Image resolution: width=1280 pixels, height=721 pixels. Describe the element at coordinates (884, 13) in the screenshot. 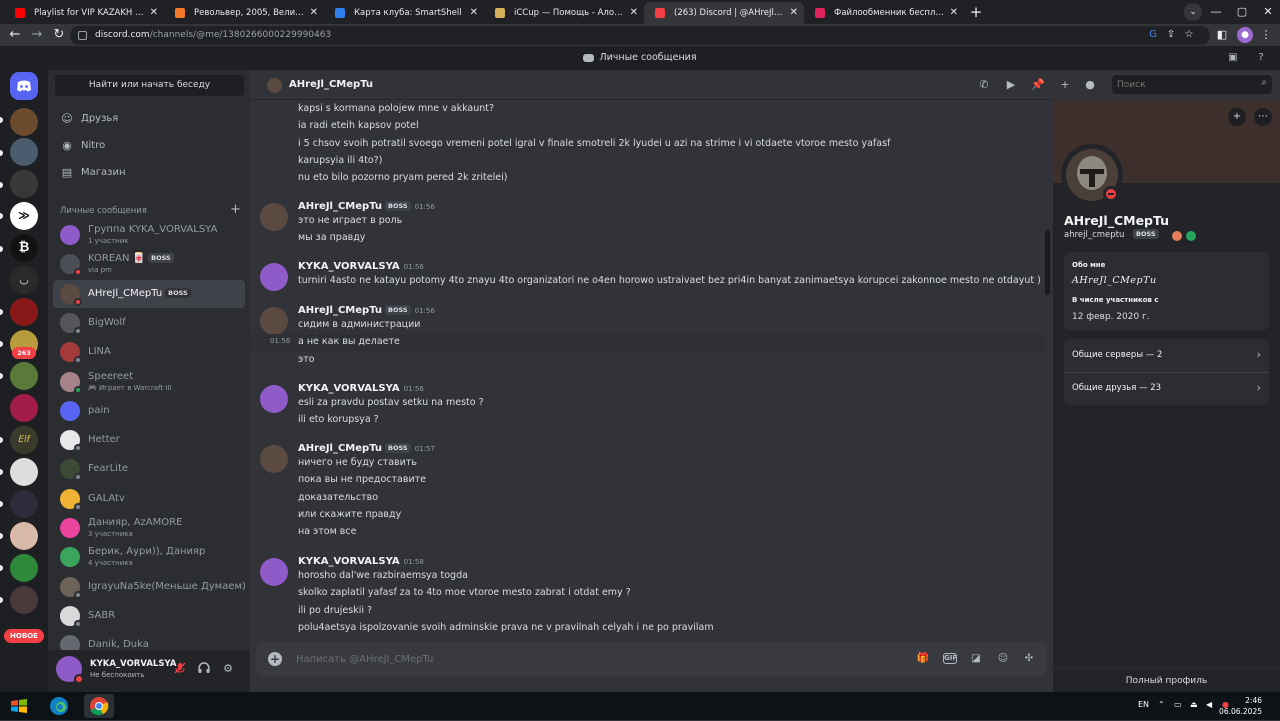

I see `browser-tab: Файлообменник бесплатный и...✕` at that location.